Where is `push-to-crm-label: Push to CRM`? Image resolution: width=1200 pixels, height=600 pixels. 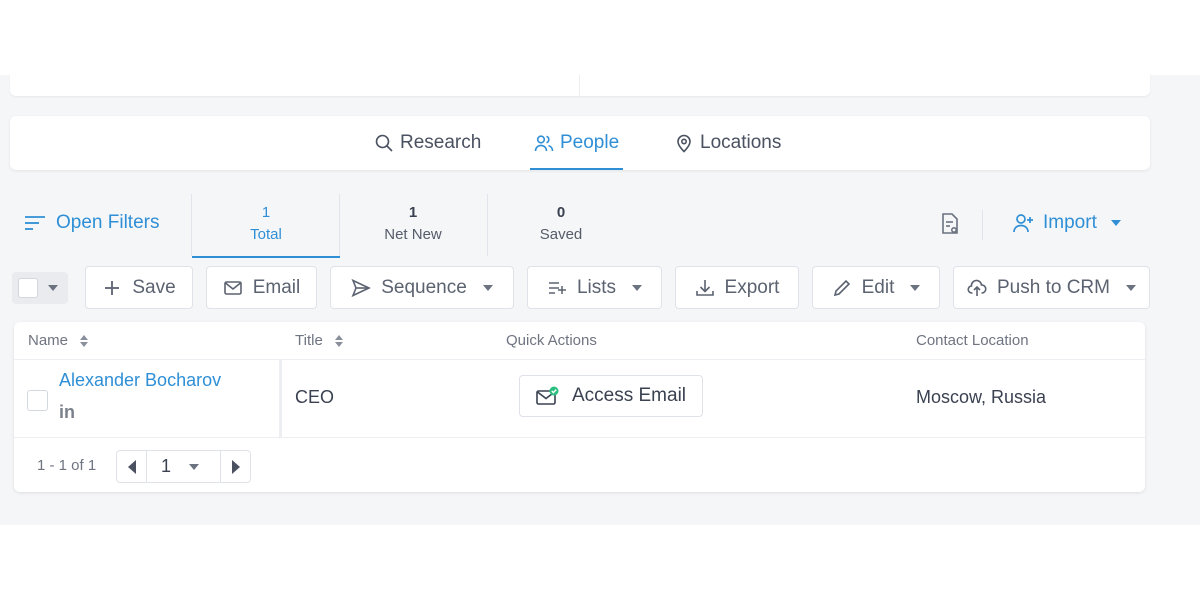
push-to-crm-label: Push to CRM is located at coordinates (1053, 287).